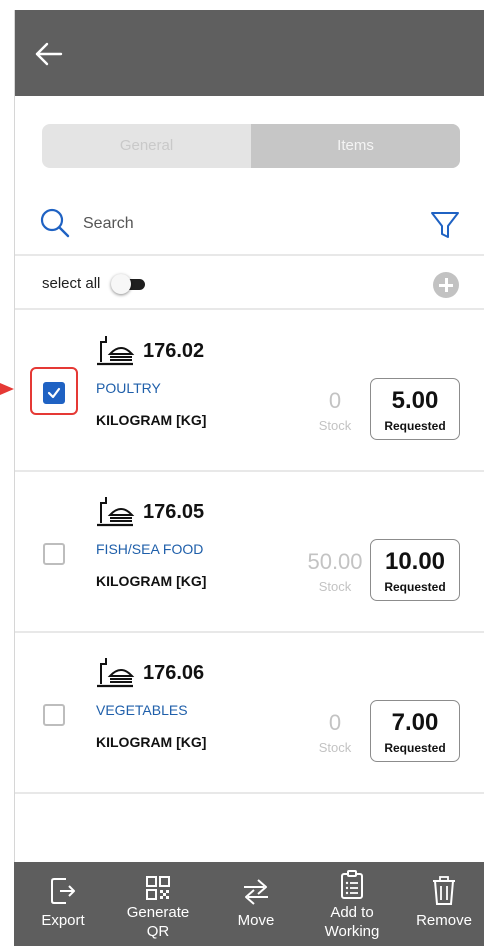 Image resolution: width=484 pixels, height=946 pixels. What do you see at coordinates (158, 912) in the screenshot?
I see `generate-qr-label-line1: Generate` at bounding box center [158, 912].